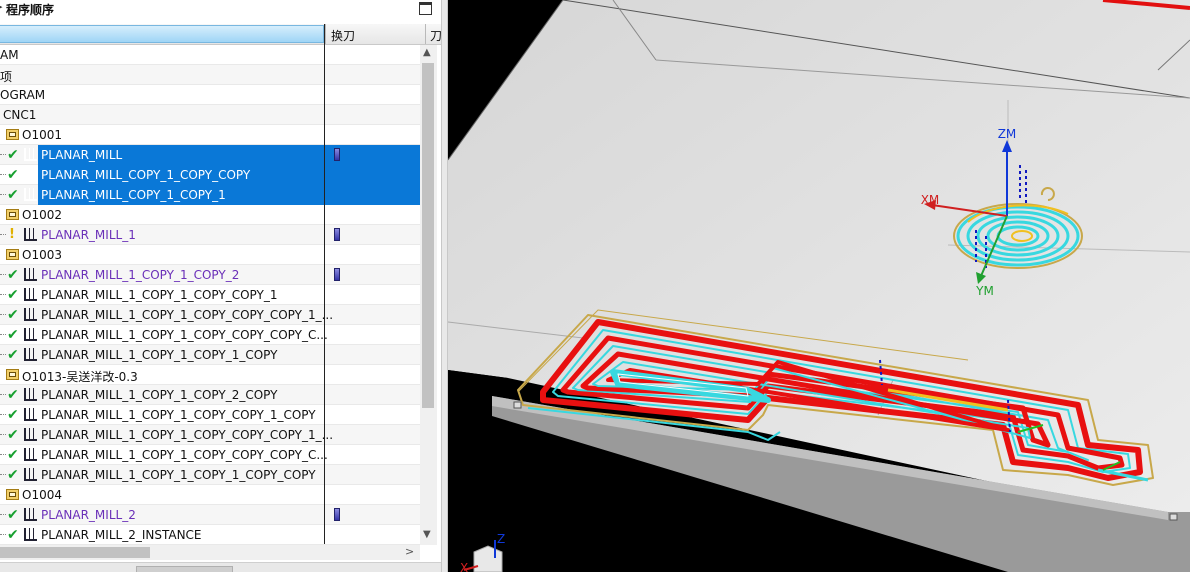  I want to click on program-group-row: O1004, so click(210, 495).